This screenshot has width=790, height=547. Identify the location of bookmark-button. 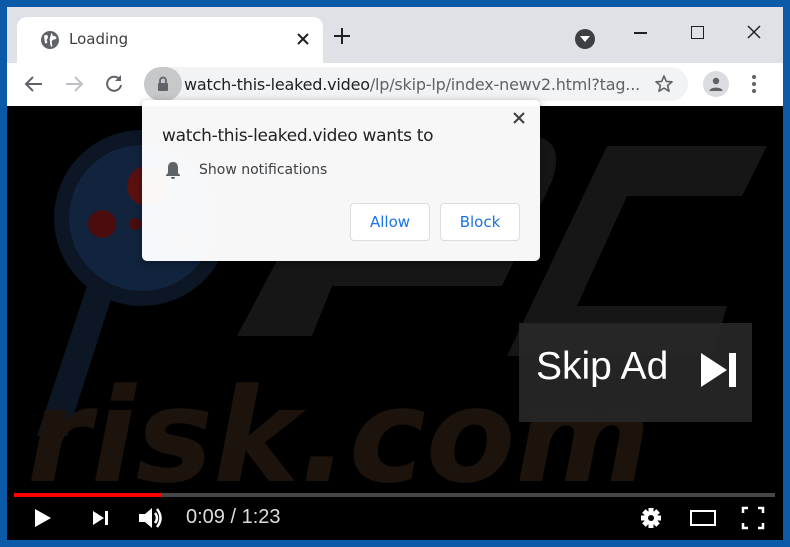
(664, 84).